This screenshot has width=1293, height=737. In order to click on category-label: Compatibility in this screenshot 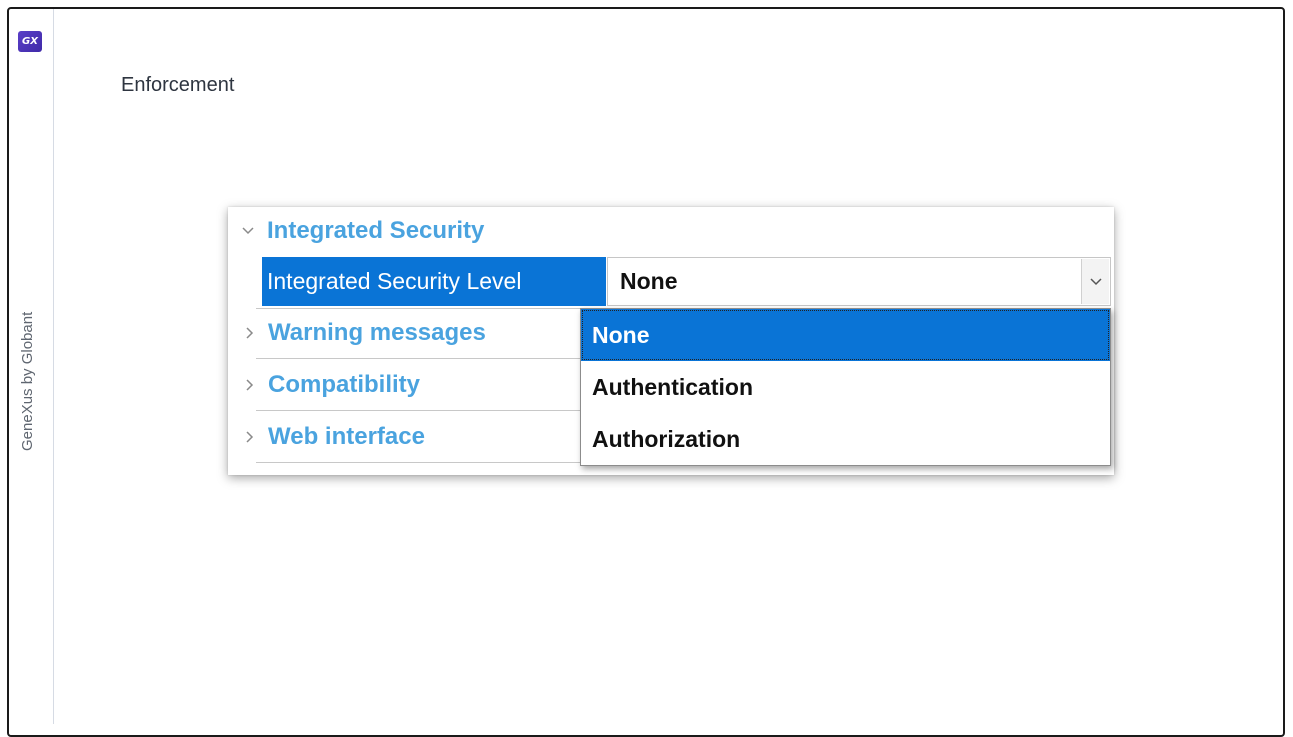, I will do `click(344, 384)`.